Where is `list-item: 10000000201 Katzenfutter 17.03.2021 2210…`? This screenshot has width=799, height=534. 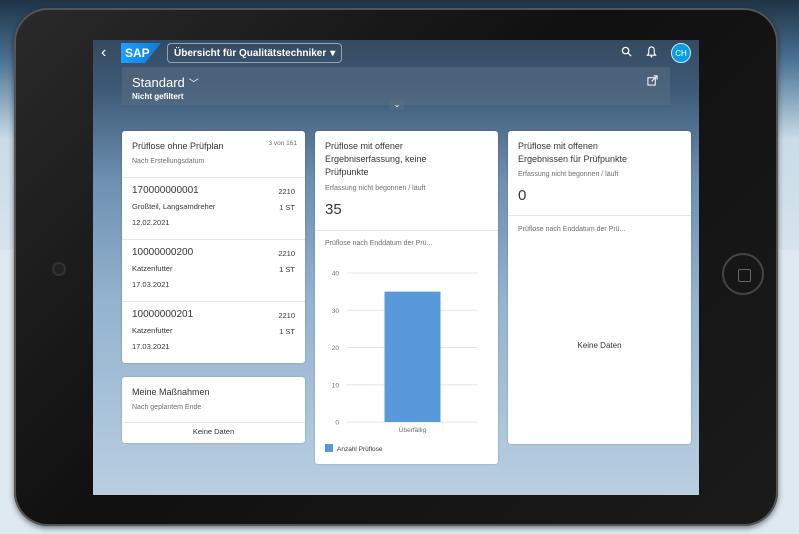 list-item: 10000000201 Katzenfutter 17.03.2021 2210… is located at coordinates (213, 332).